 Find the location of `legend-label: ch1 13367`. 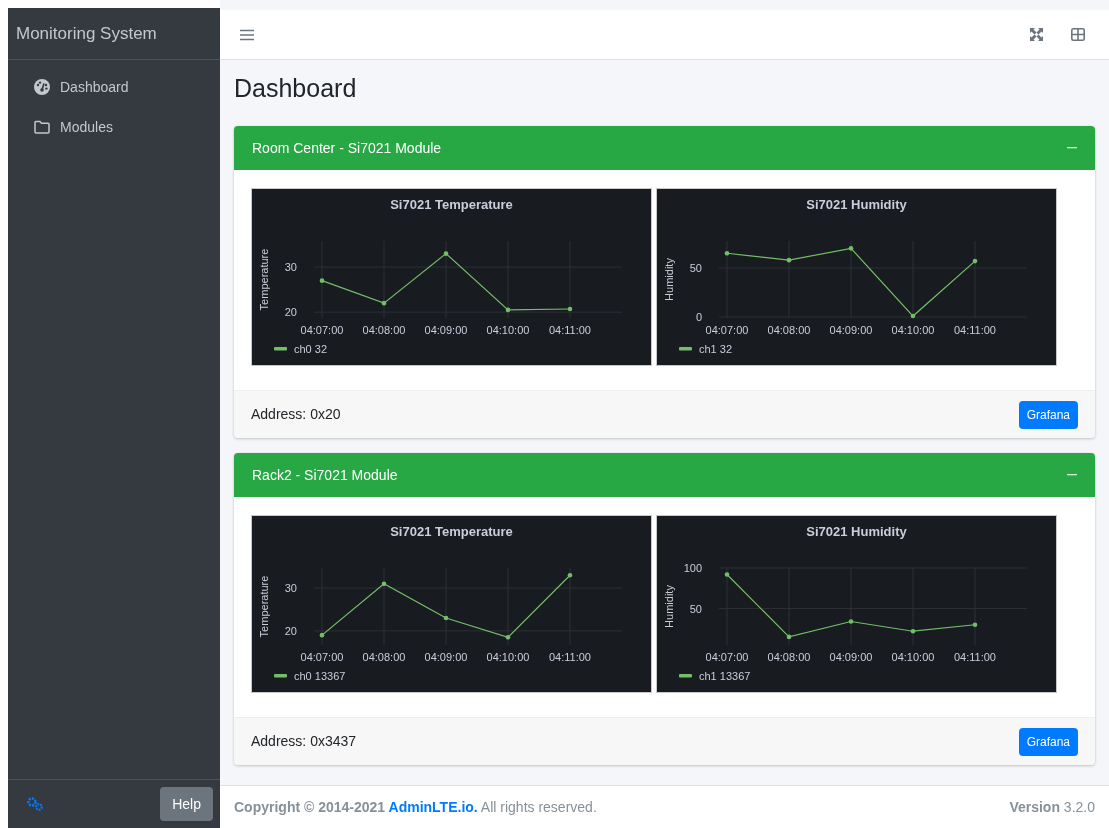

legend-label: ch1 13367 is located at coordinates (725, 676).